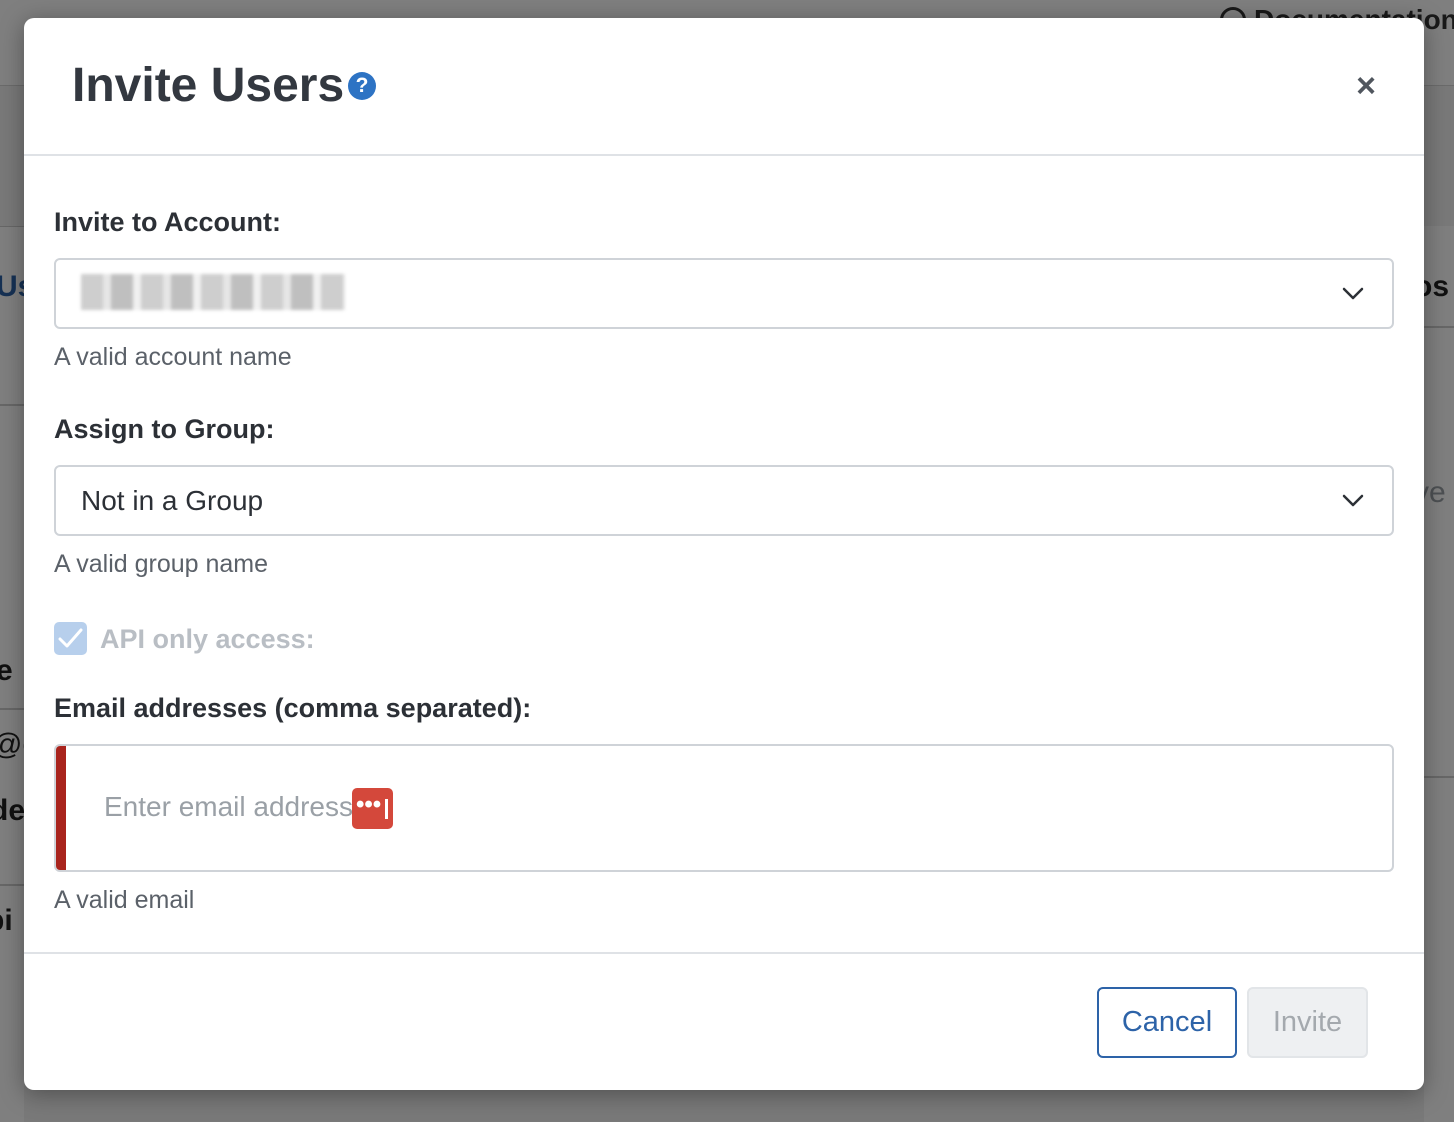 The width and height of the screenshot is (1454, 1122). I want to click on email-addresses-input: Enter email address •••, so click(724, 808).